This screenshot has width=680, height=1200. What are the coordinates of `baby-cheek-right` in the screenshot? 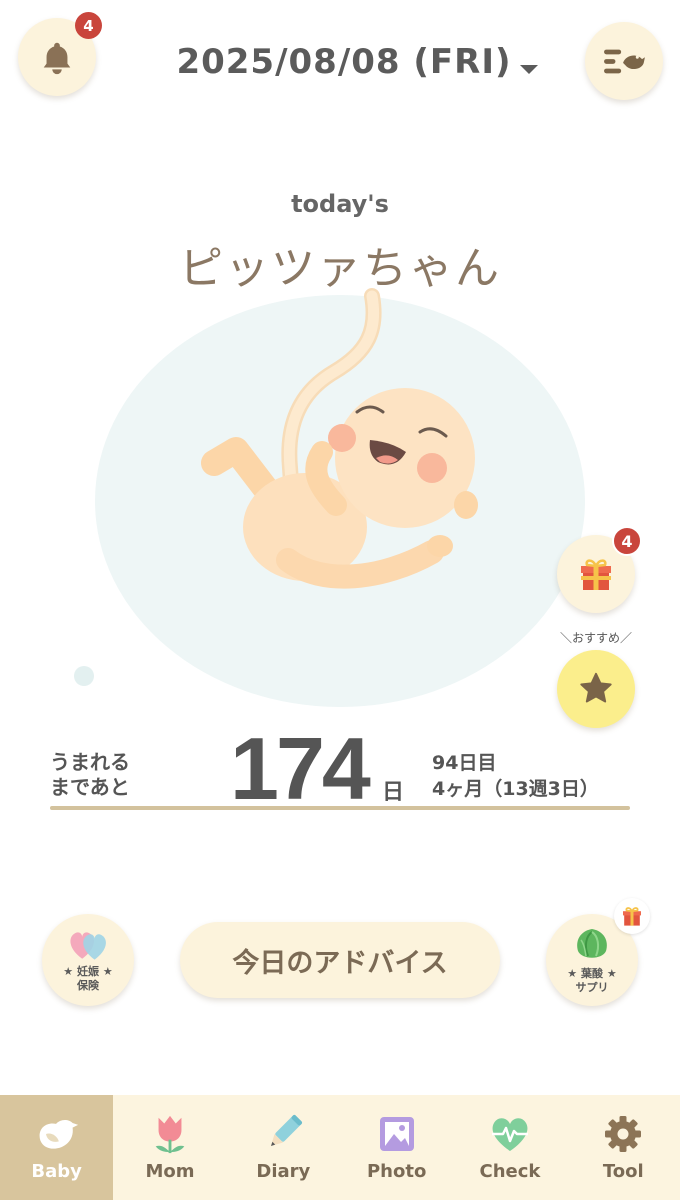 It's located at (432, 468).